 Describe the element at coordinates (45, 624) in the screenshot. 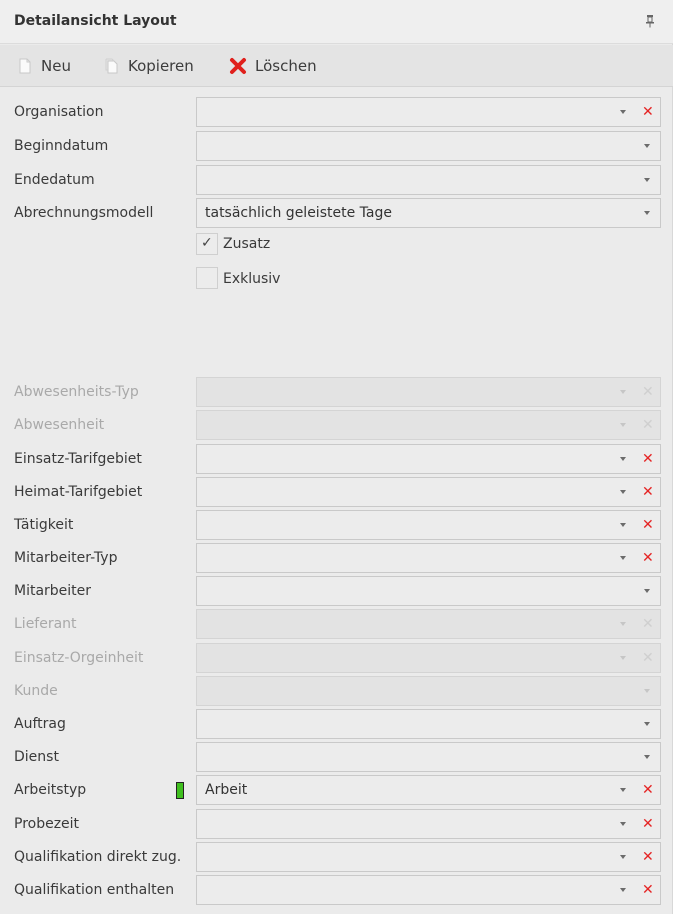

I see `lieferant-label: Lieferant` at that location.